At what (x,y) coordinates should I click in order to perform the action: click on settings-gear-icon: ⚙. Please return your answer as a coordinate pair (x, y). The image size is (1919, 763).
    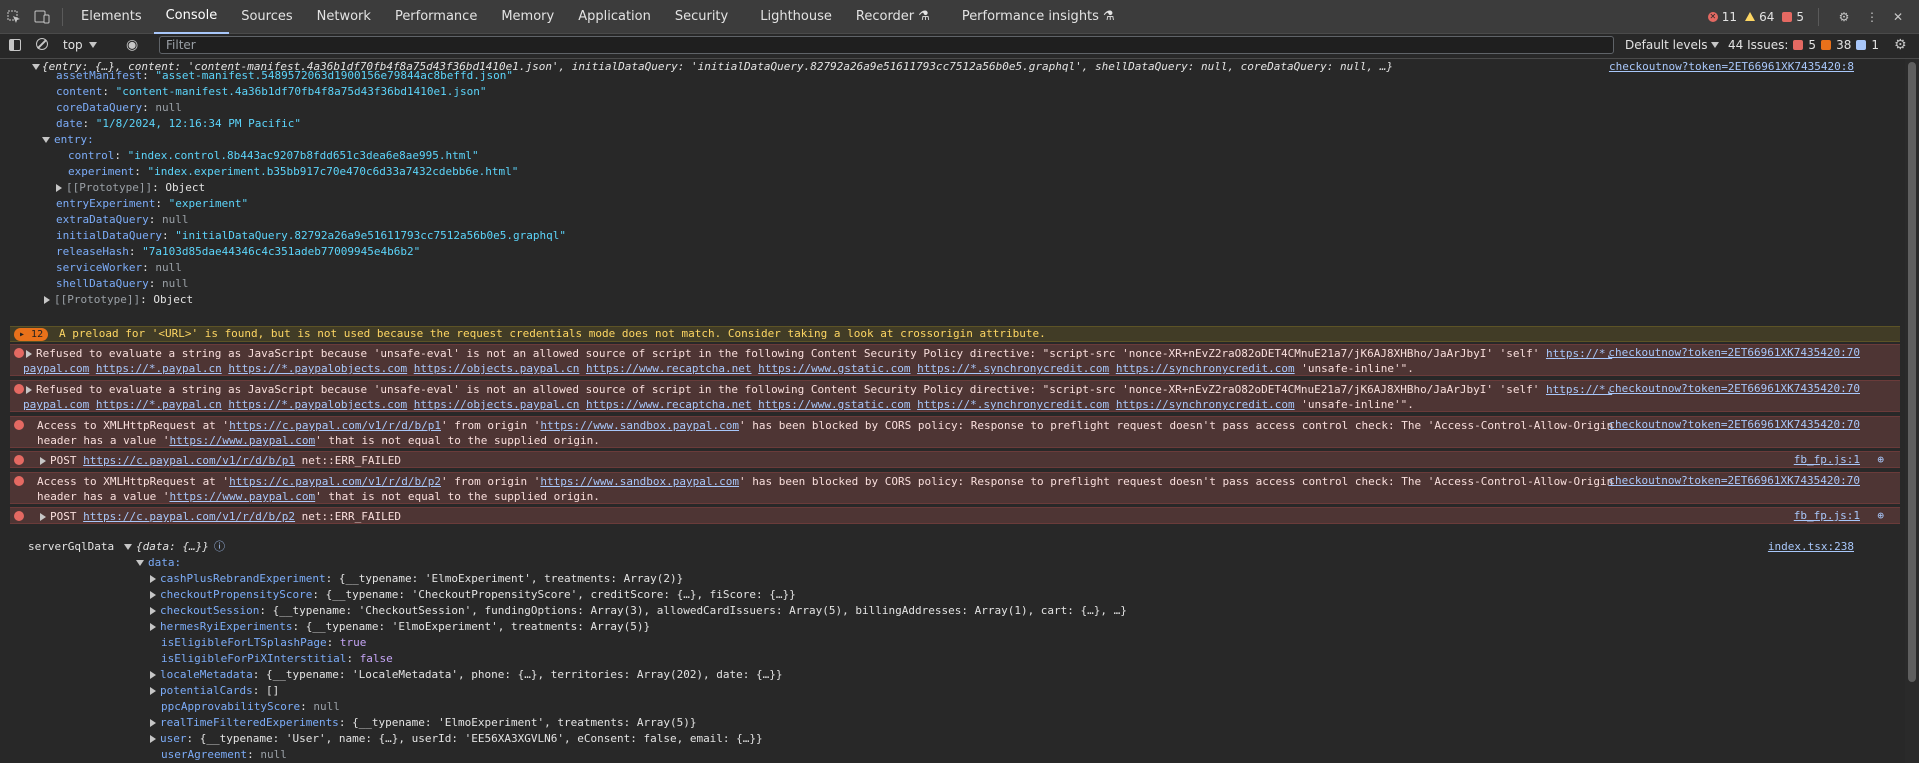
    Looking at the image, I should click on (1844, 17).